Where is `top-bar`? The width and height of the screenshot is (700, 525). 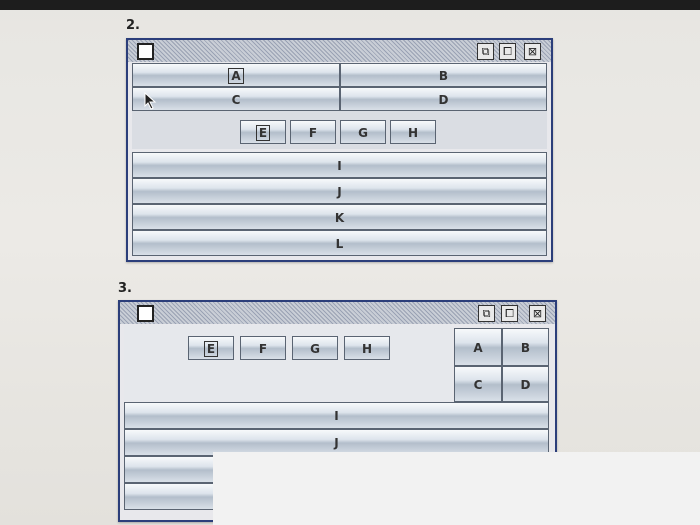
top-bar is located at coordinates (350, 5).